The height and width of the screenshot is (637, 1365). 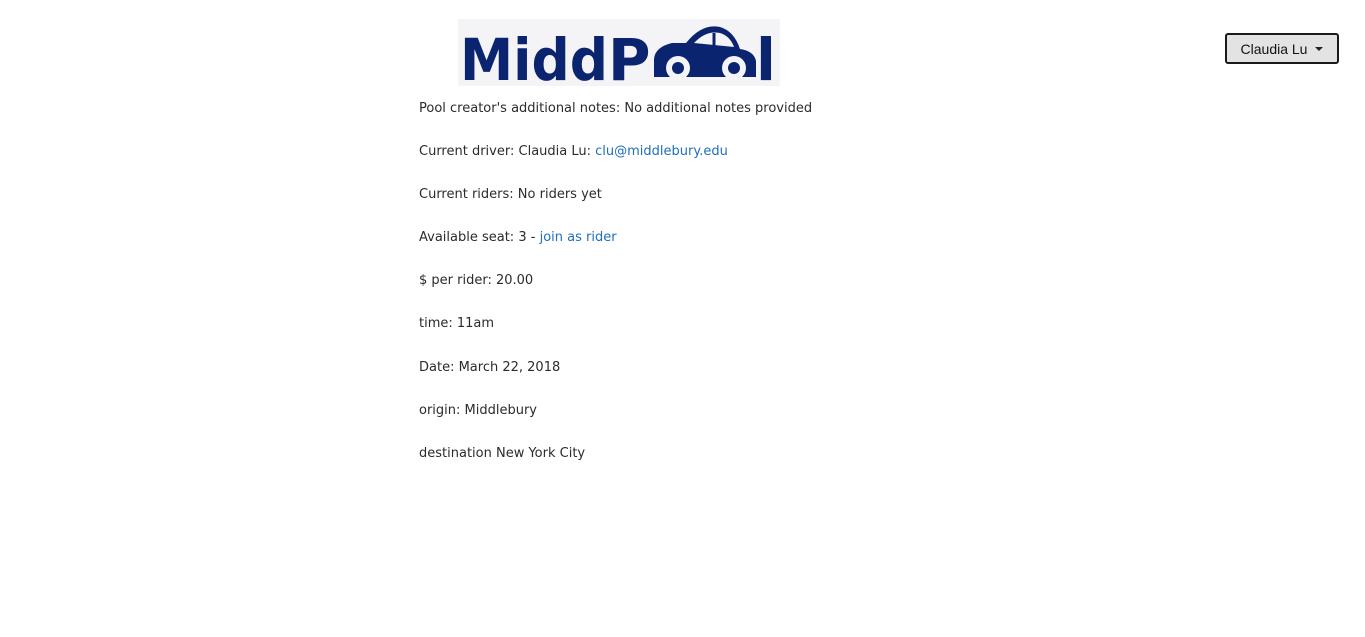 What do you see at coordinates (615, 207) in the screenshot?
I see `riders-row: Current riders: No riders yet` at bounding box center [615, 207].